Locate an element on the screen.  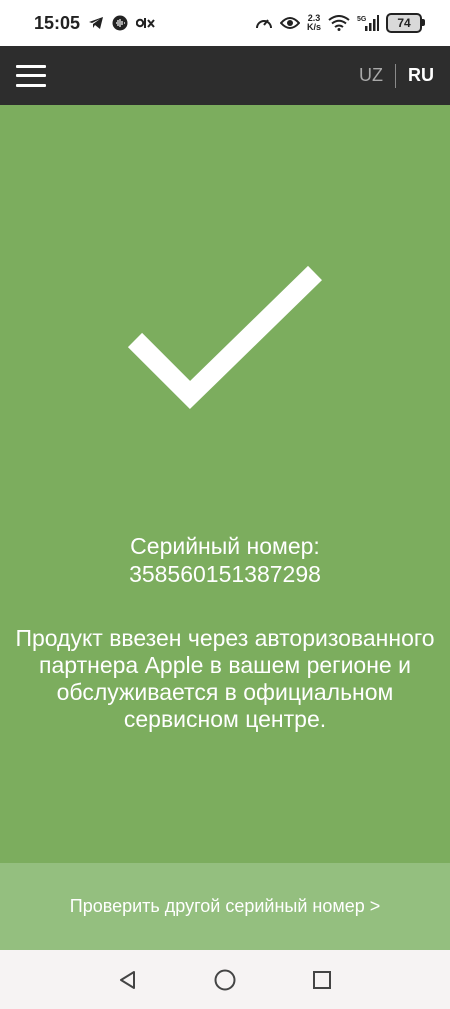
check-another-button: Проверить другой серийный номер > is located at coordinates (225, 906).